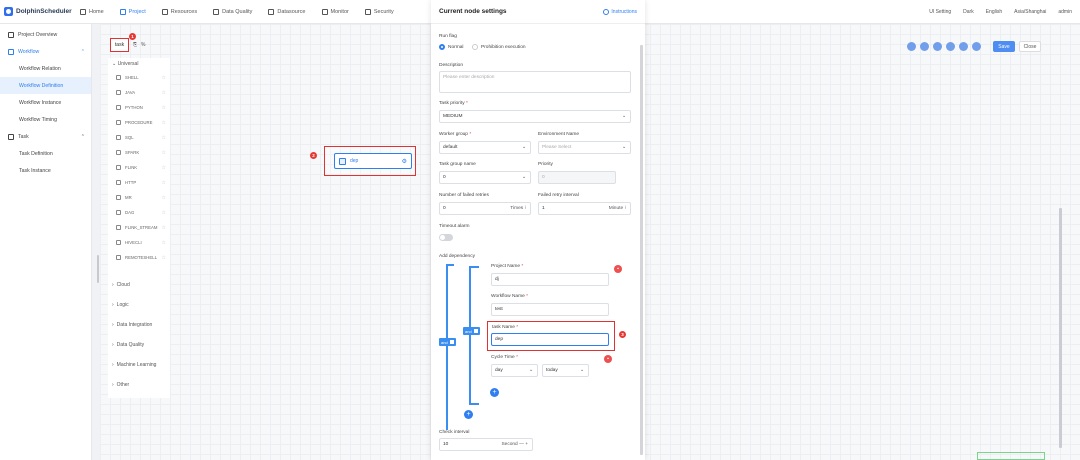  I want to click on ui-setting-button: UI Setting, so click(940, 12).